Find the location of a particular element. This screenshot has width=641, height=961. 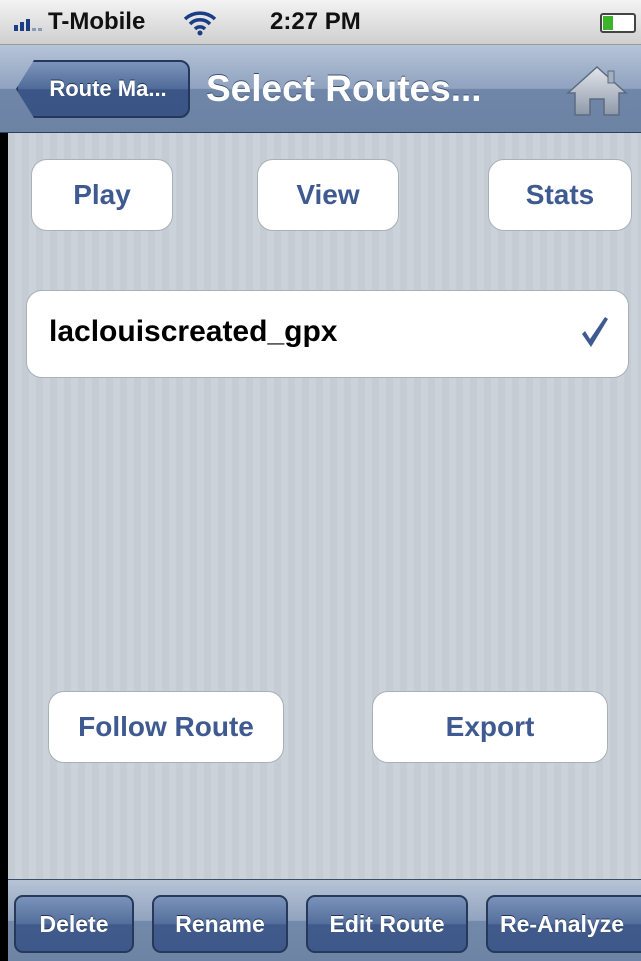

delete-button-label: Delete is located at coordinates (74, 923).